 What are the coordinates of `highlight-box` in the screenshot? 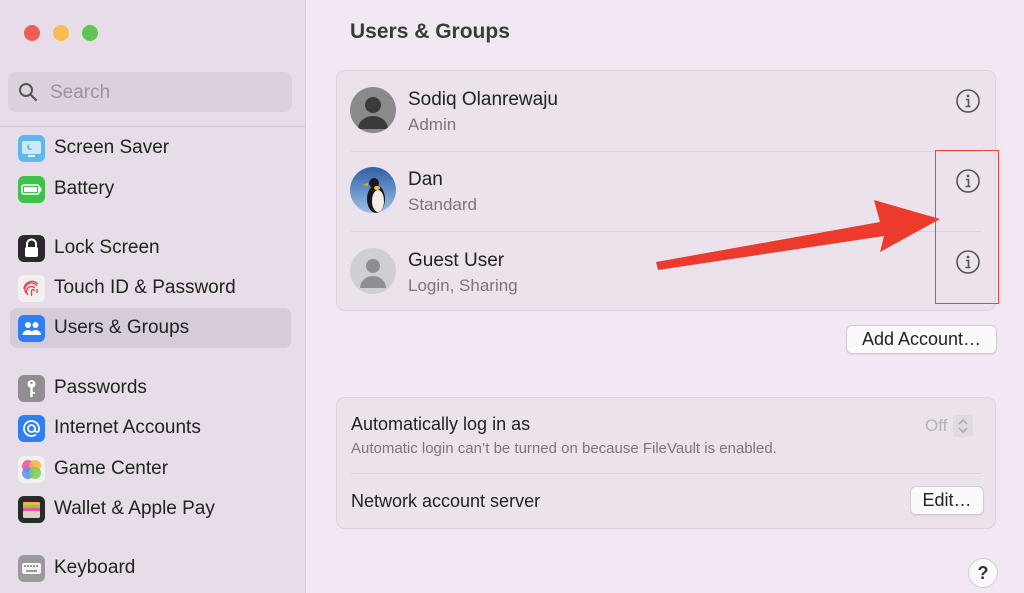 It's located at (967, 227).